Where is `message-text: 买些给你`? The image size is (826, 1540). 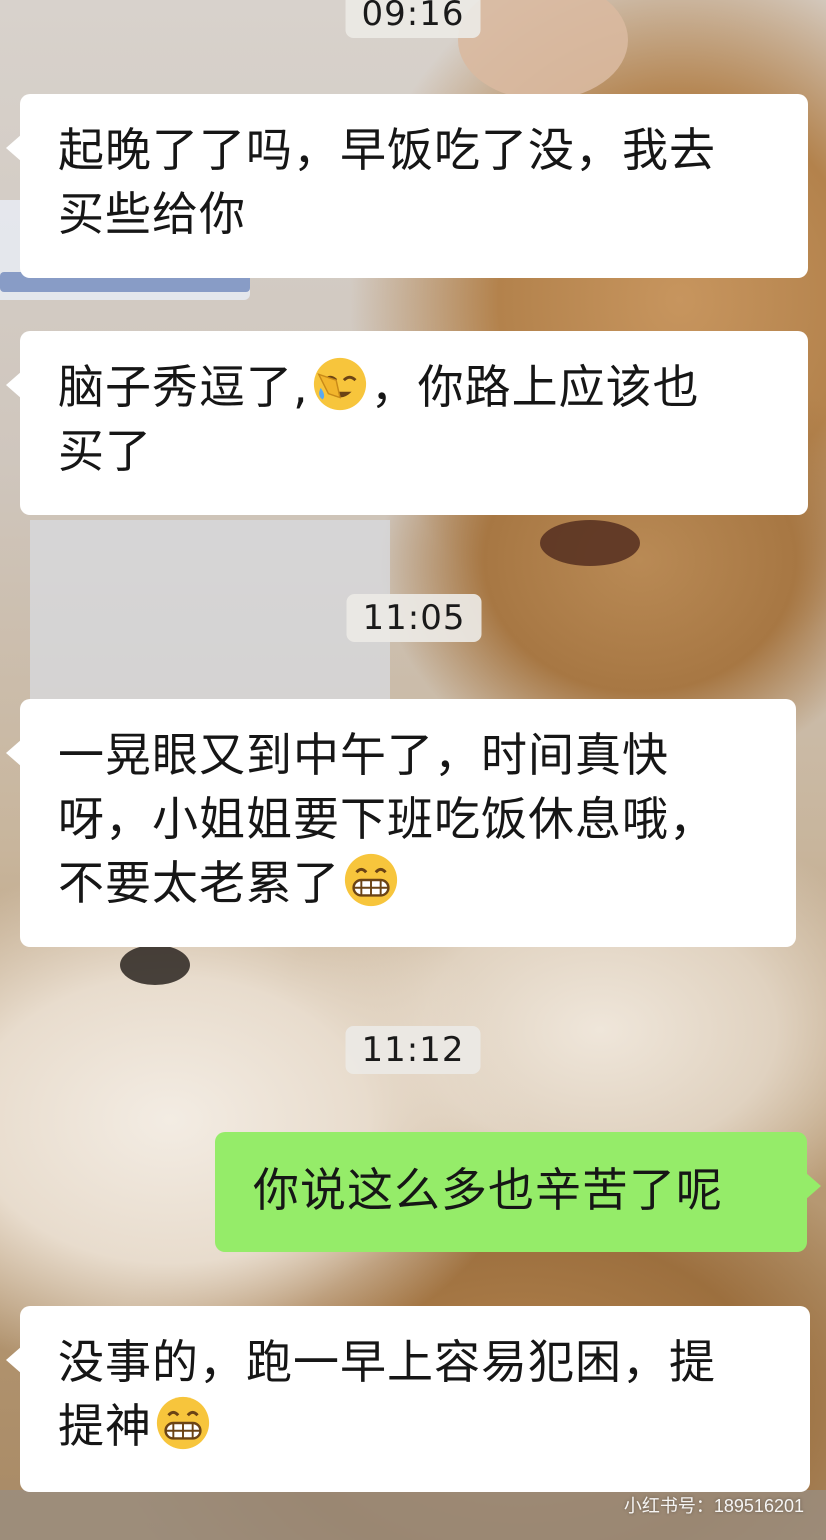
message-text: 买些给你 is located at coordinates (152, 214).